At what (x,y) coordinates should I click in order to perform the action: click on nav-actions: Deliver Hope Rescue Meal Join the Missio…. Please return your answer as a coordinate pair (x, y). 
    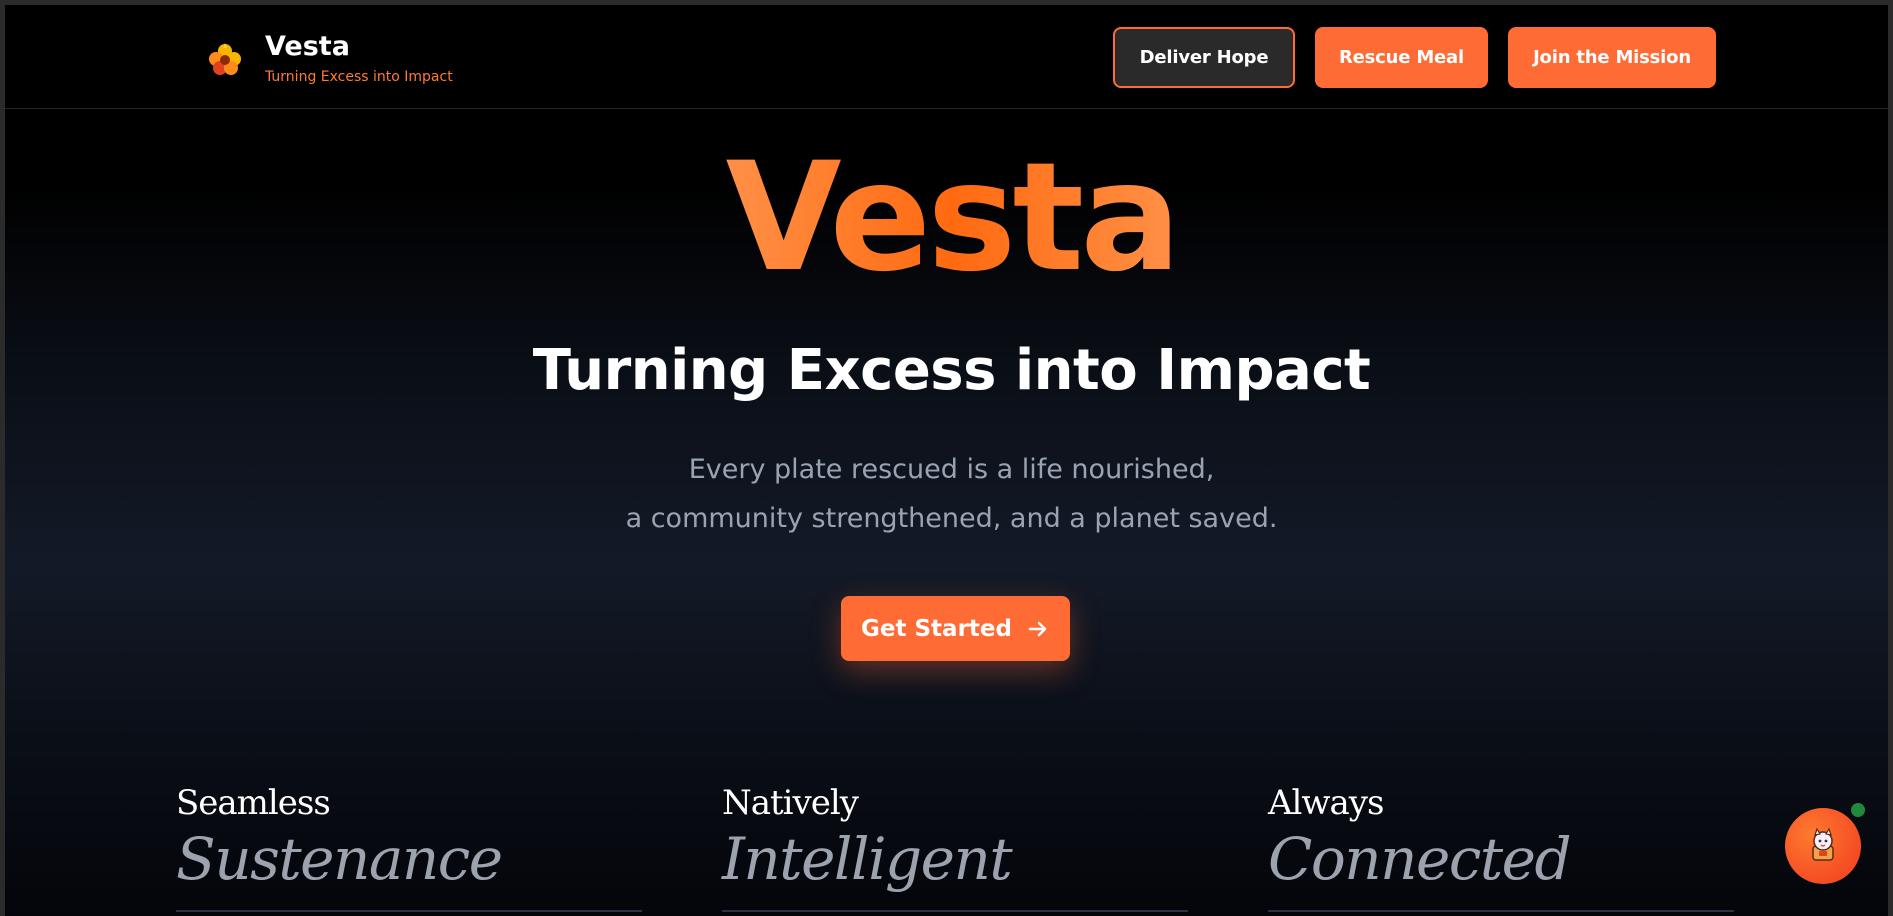
    Looking at the image, I should click on (1414, 57).